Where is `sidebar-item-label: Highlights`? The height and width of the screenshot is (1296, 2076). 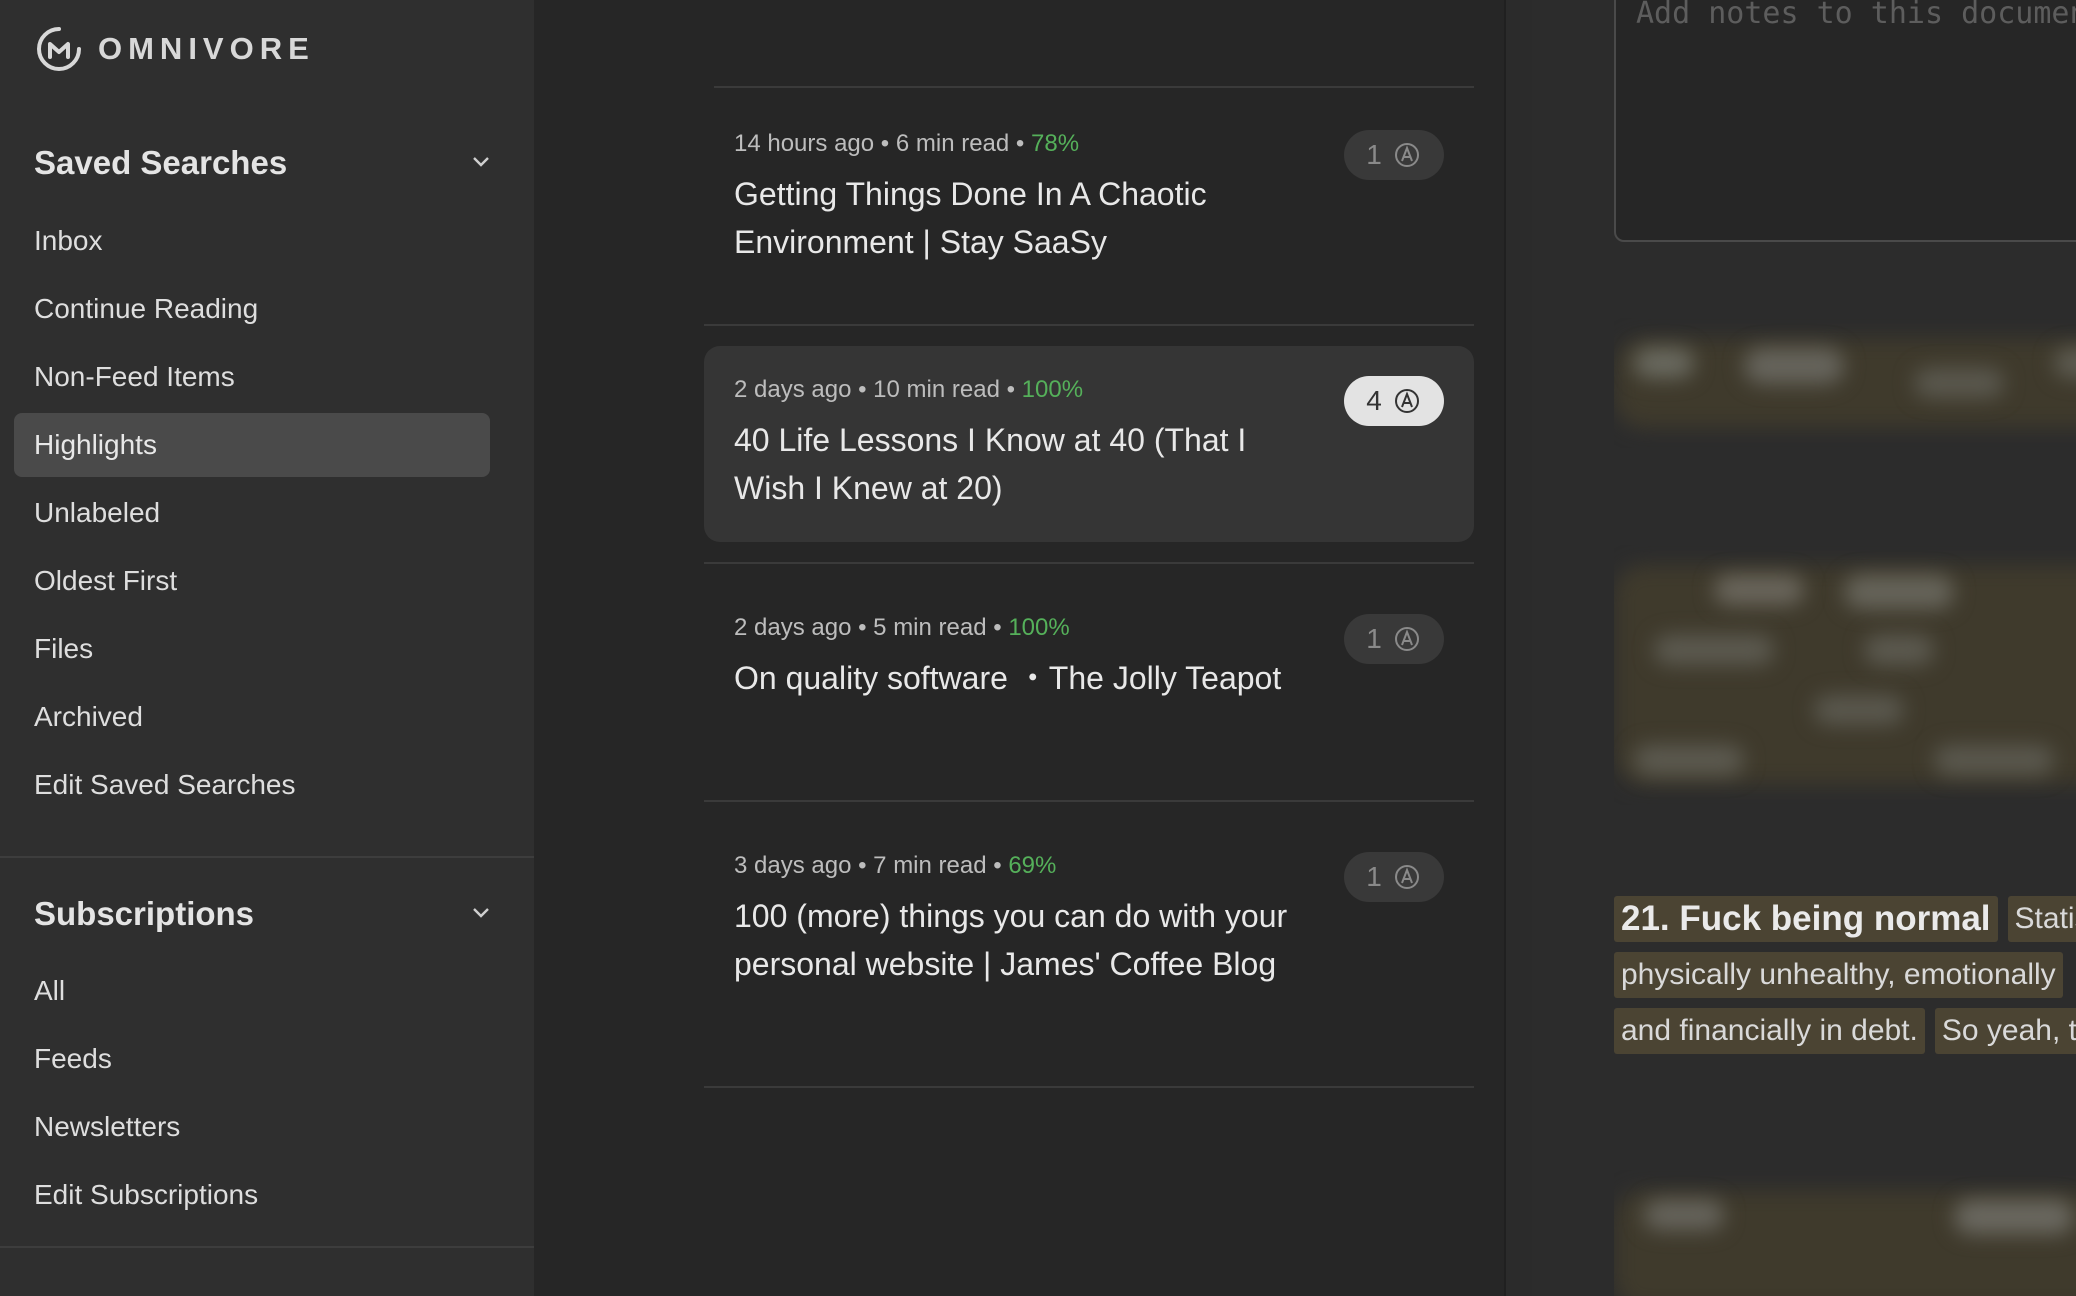
sidebar-item-label: Highlights is located at coordinates (95, 444).